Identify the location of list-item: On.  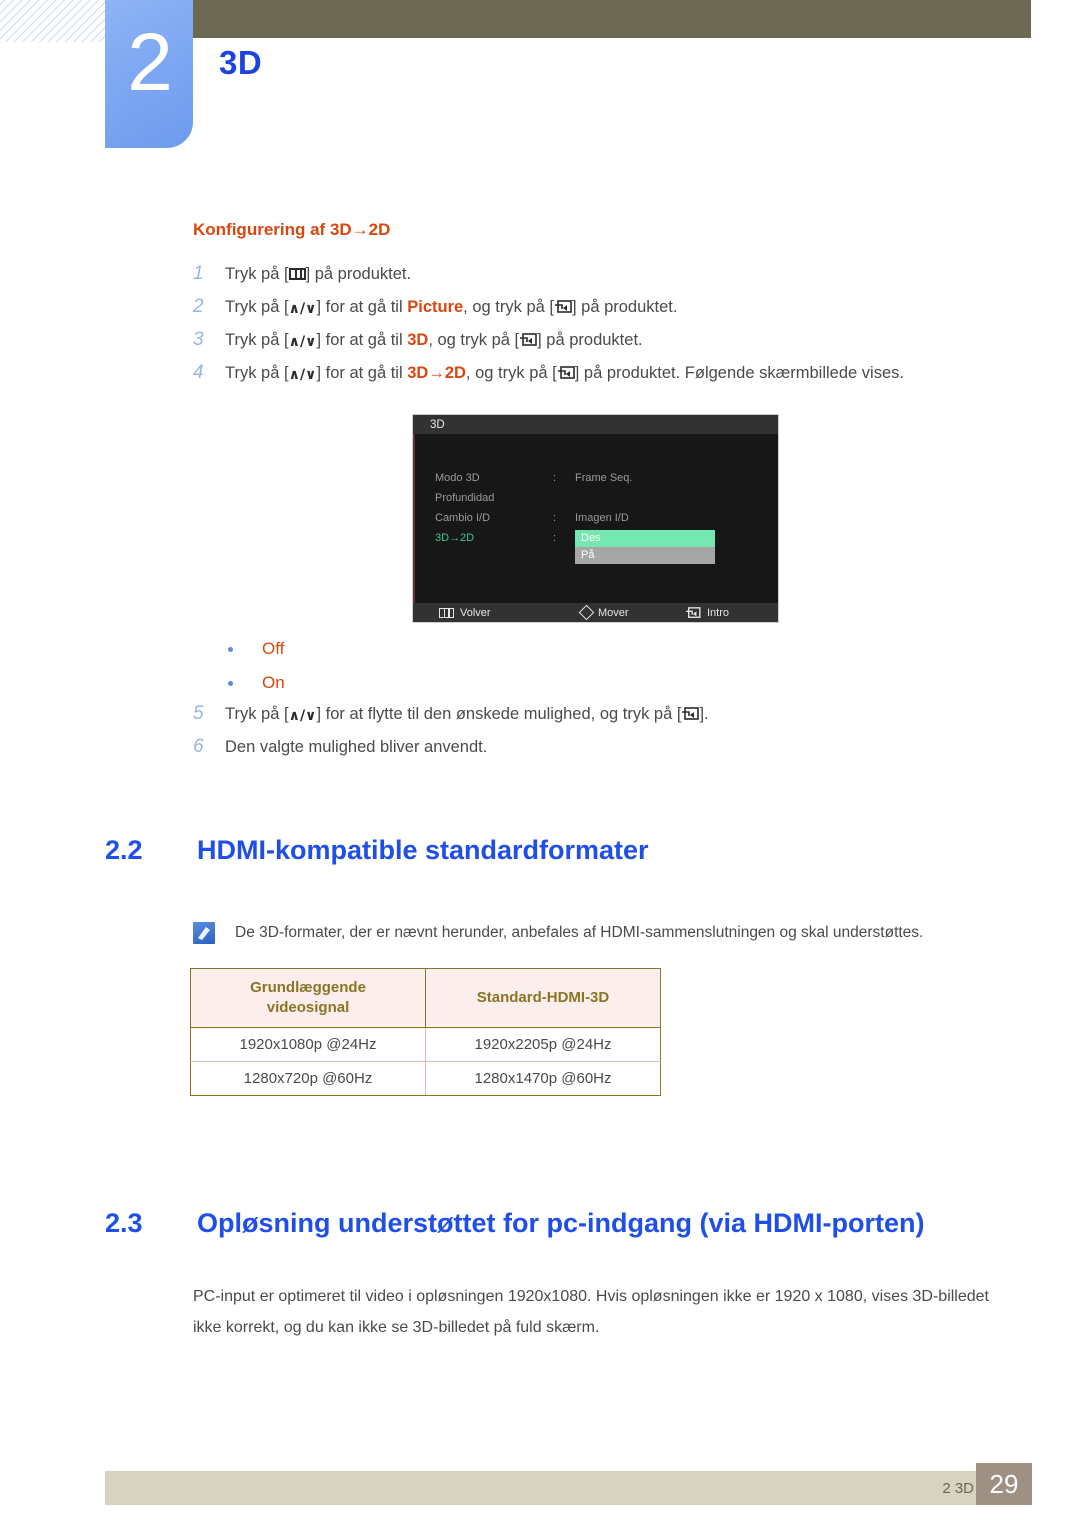
(256, 683).